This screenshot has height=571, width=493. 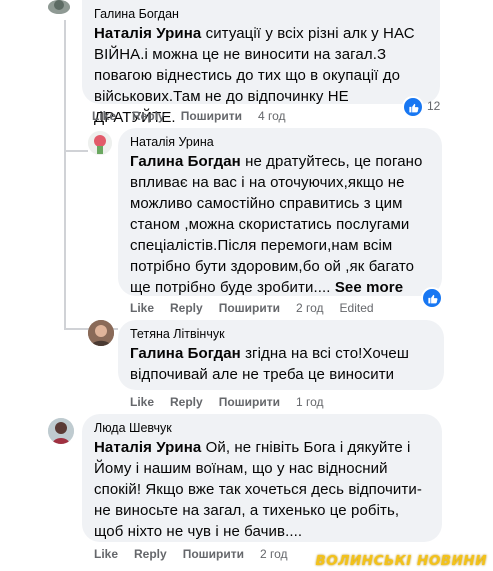 I want to click on comment-author: Наталія Урина, so click(x=280, y=142).